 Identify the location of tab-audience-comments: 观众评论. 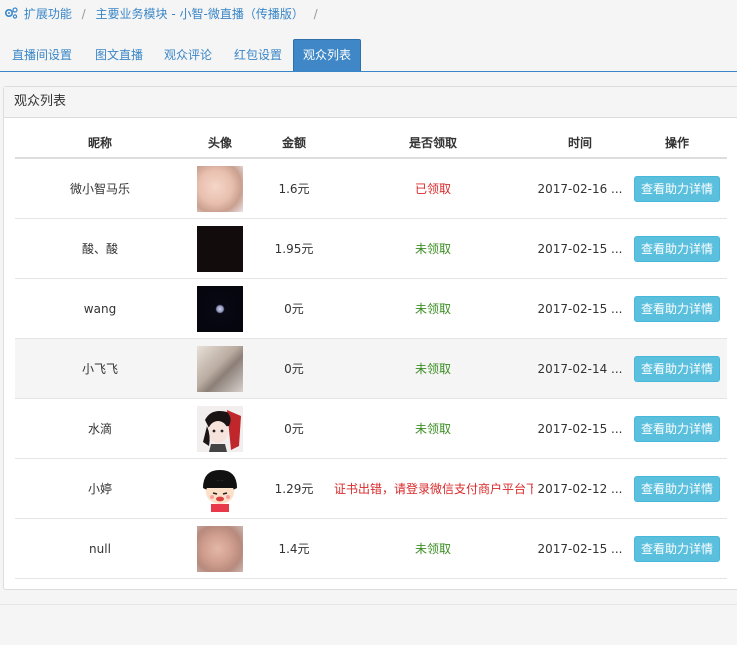
(188, 55).